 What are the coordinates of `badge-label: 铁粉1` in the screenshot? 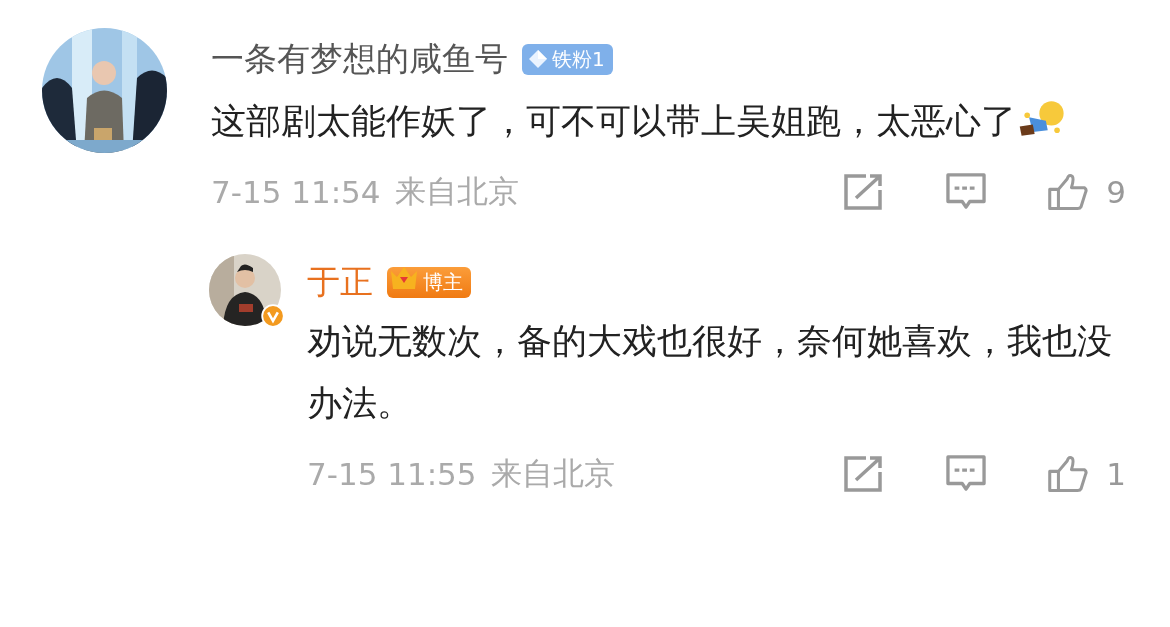 It's located at (578, 59).